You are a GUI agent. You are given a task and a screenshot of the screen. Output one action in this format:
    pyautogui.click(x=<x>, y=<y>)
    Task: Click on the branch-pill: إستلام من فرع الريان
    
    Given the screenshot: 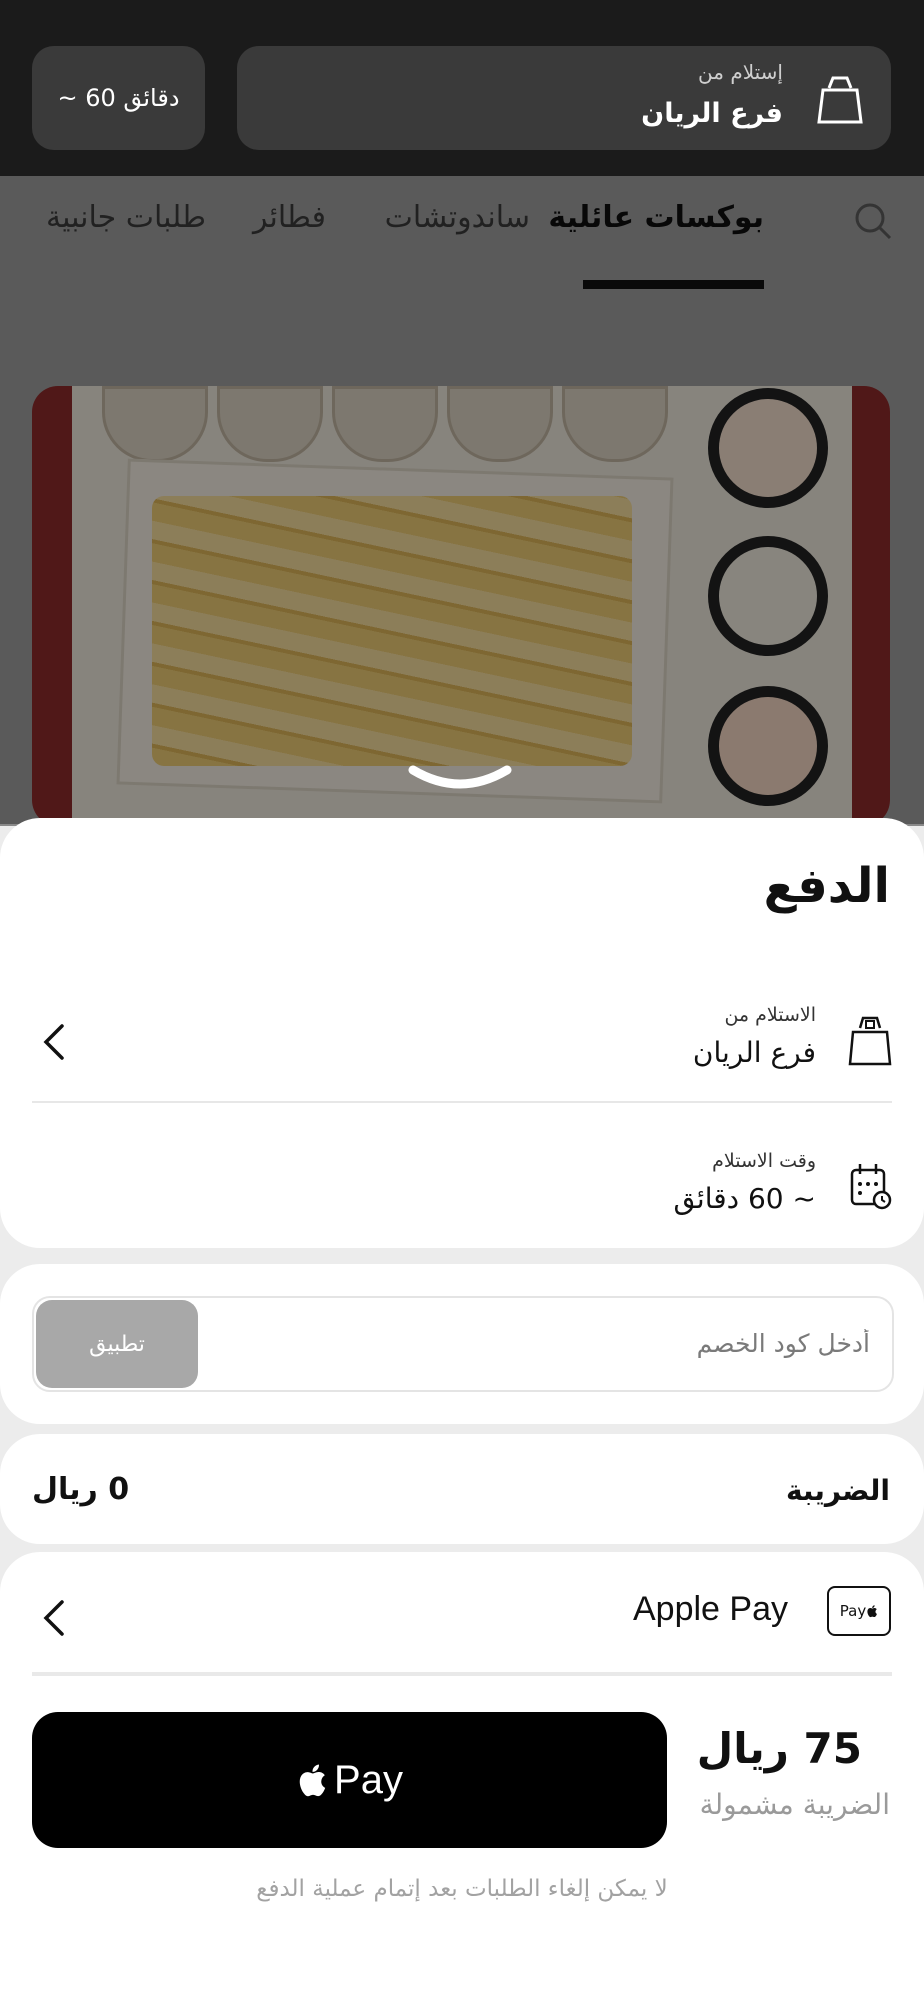 What is the action you would take?
    pyautogui.click(x=564, y=98)
    